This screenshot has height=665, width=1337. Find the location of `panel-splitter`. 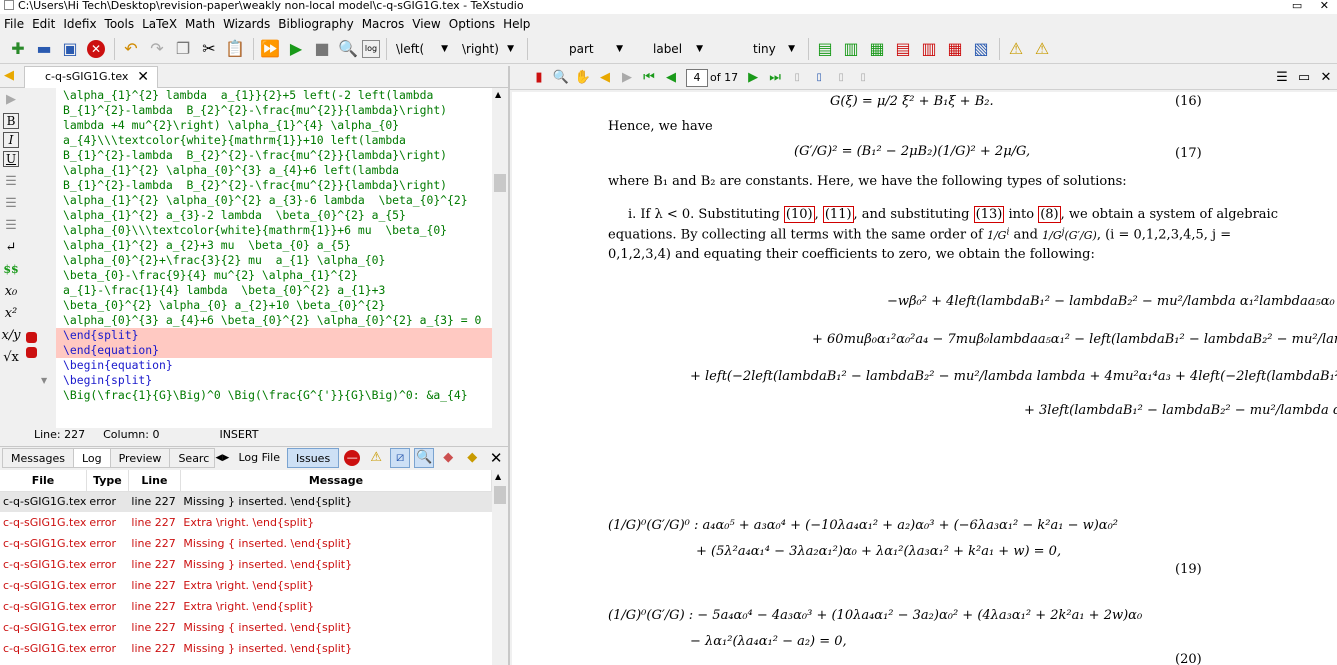

panel-splitter is located at coordinates (509, 365).